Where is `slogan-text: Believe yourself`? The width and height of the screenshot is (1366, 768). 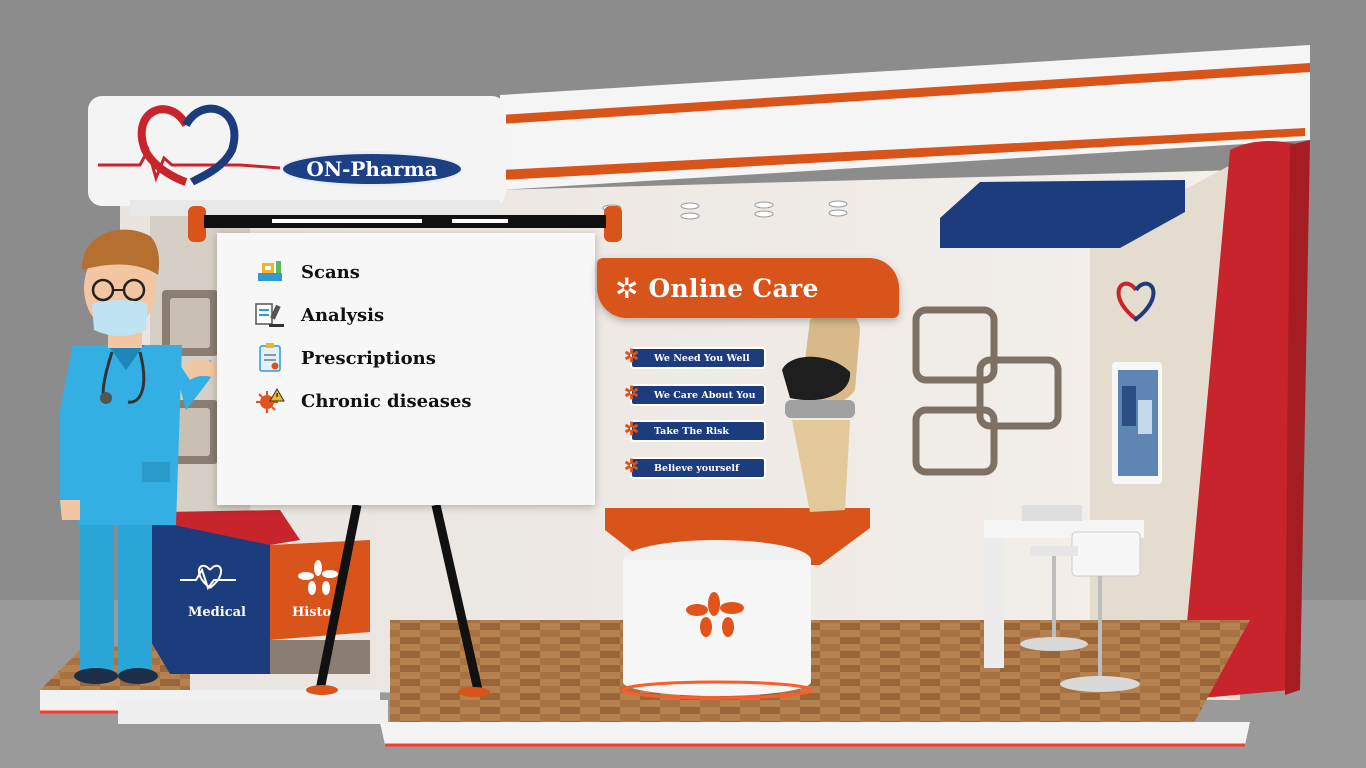
slogan-text: Believe yourself is located at coordinates (697, 468).